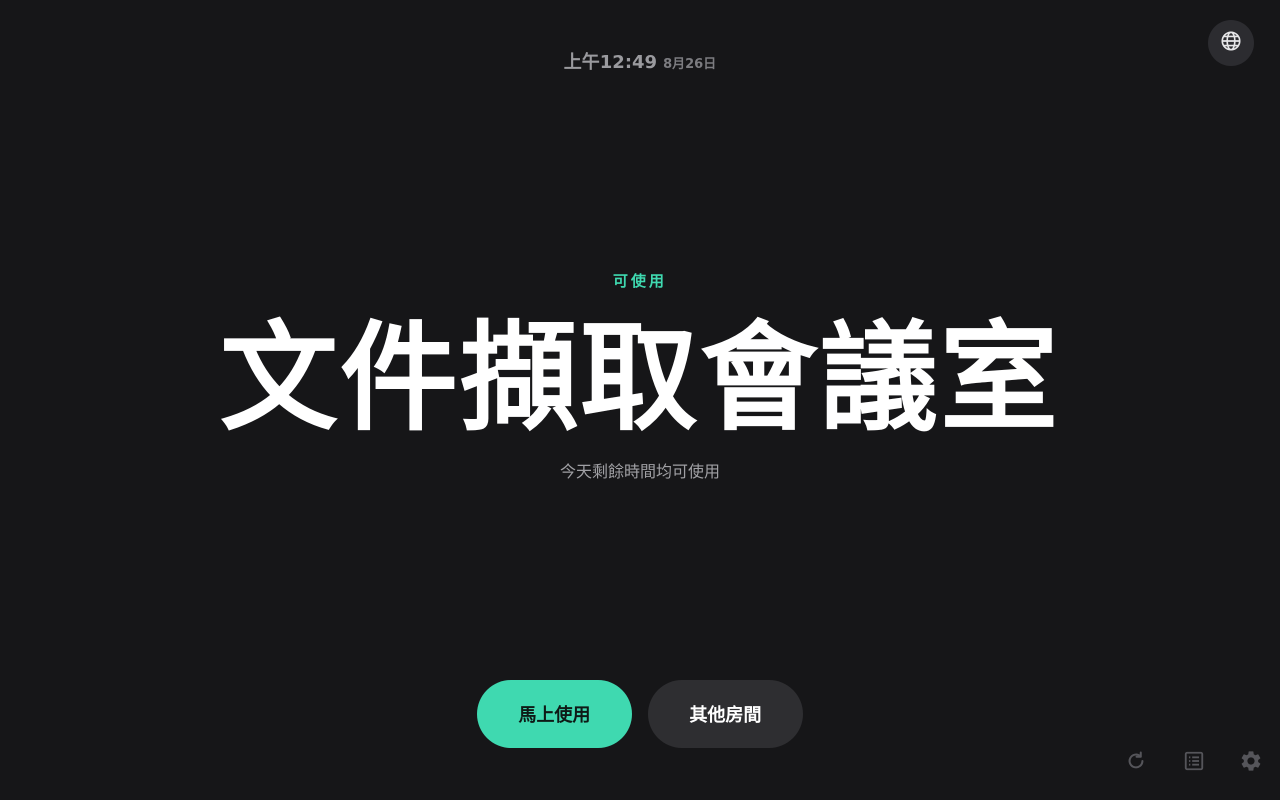  I want to click on list-icon, so click(1194, 761).